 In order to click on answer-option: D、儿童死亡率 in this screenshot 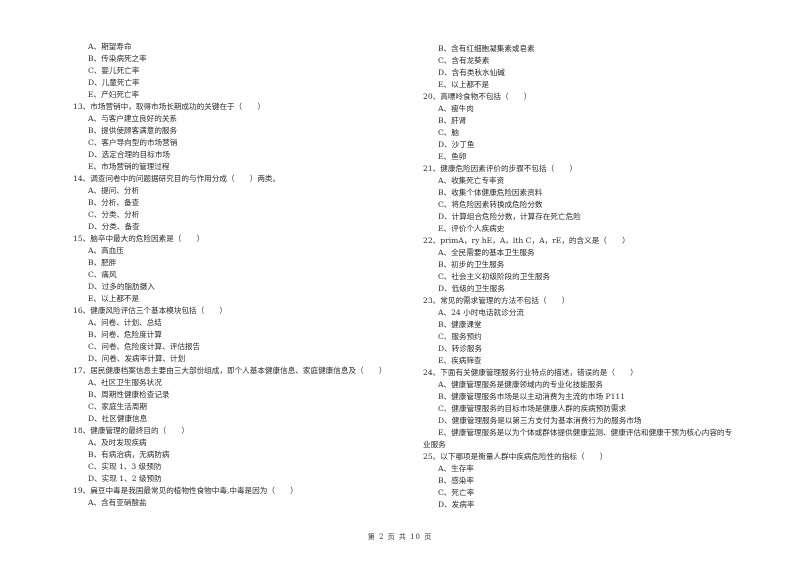, I will do `click(114, 82)`.